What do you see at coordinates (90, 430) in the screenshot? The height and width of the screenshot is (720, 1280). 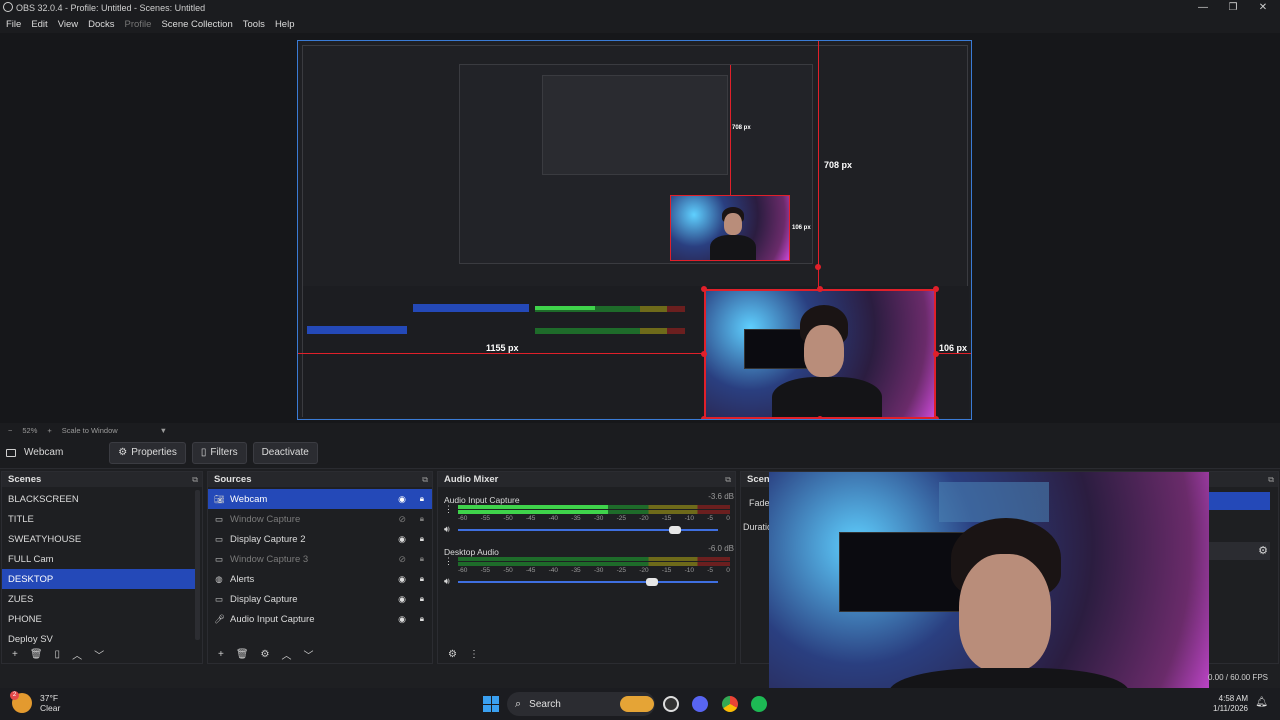 I see `scale-mode: Scale to Window` at bounding box center [90, 430].